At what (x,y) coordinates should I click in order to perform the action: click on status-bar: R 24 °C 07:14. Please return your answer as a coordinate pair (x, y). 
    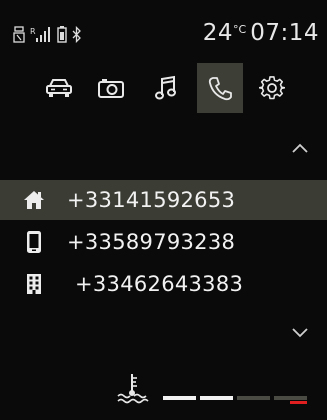
    Looking at the image, I should click on (163, 29).